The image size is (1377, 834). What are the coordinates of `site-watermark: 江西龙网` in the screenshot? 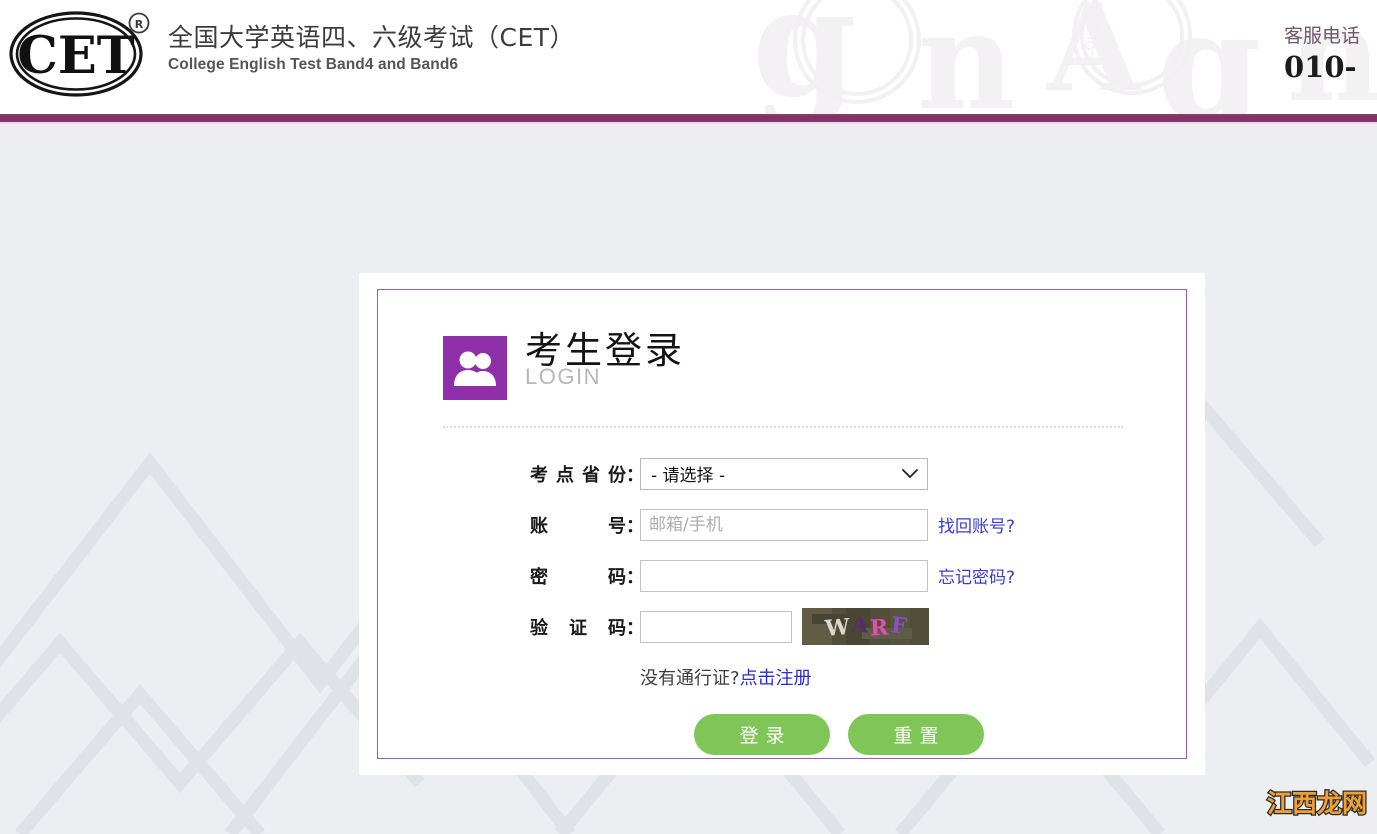 It's located at (1317, 804).